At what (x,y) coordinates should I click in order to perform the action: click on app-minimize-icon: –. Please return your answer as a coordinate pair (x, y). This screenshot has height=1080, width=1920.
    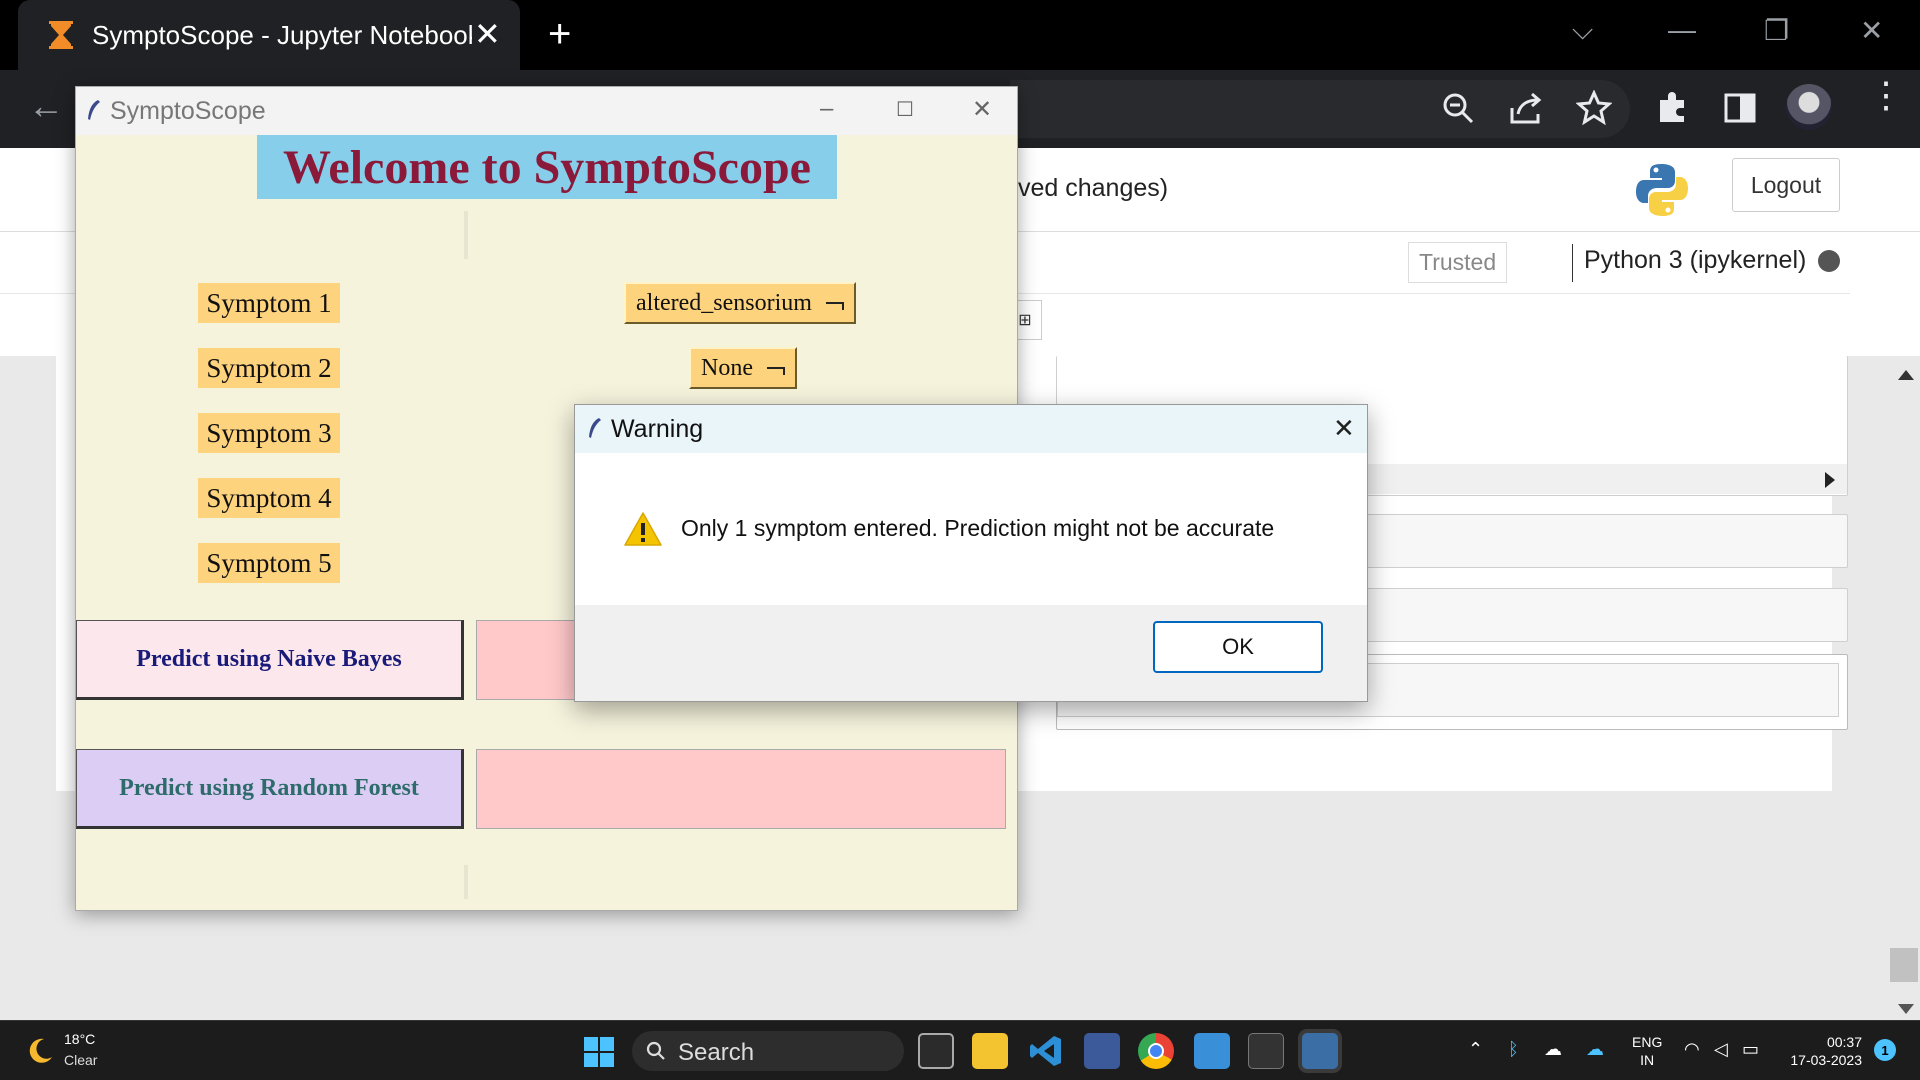
    Looking at the image, I should click on (826, 109).